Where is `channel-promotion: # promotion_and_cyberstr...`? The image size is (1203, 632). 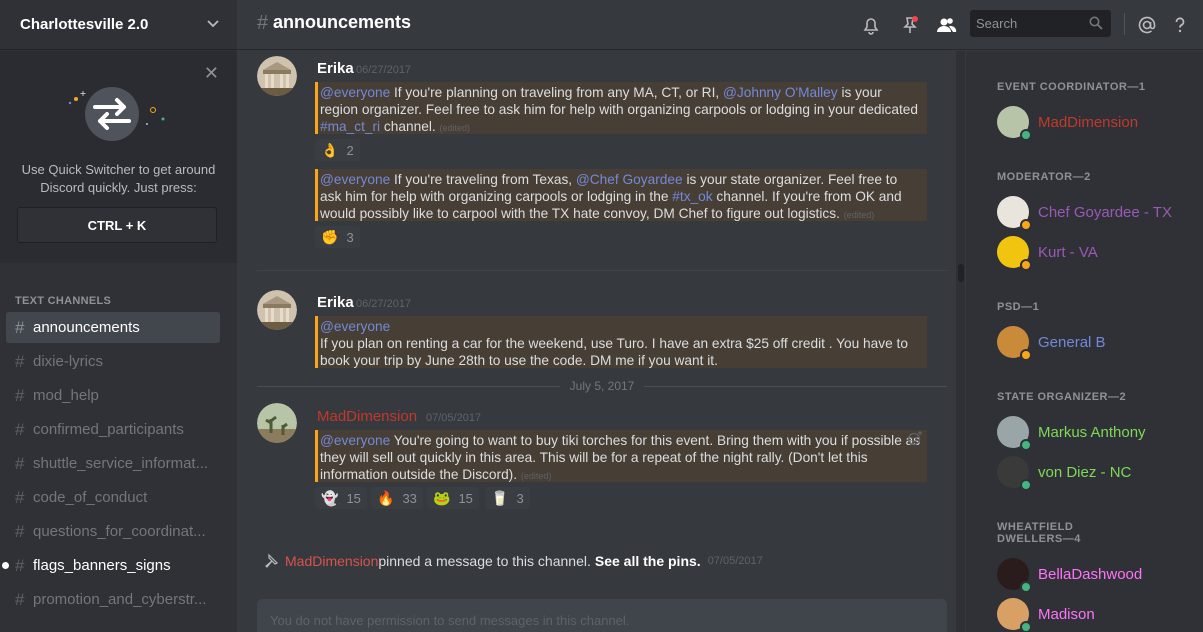
channel-promotion: # promotion_and_cyberstr... is located at coordinates (113, 599).